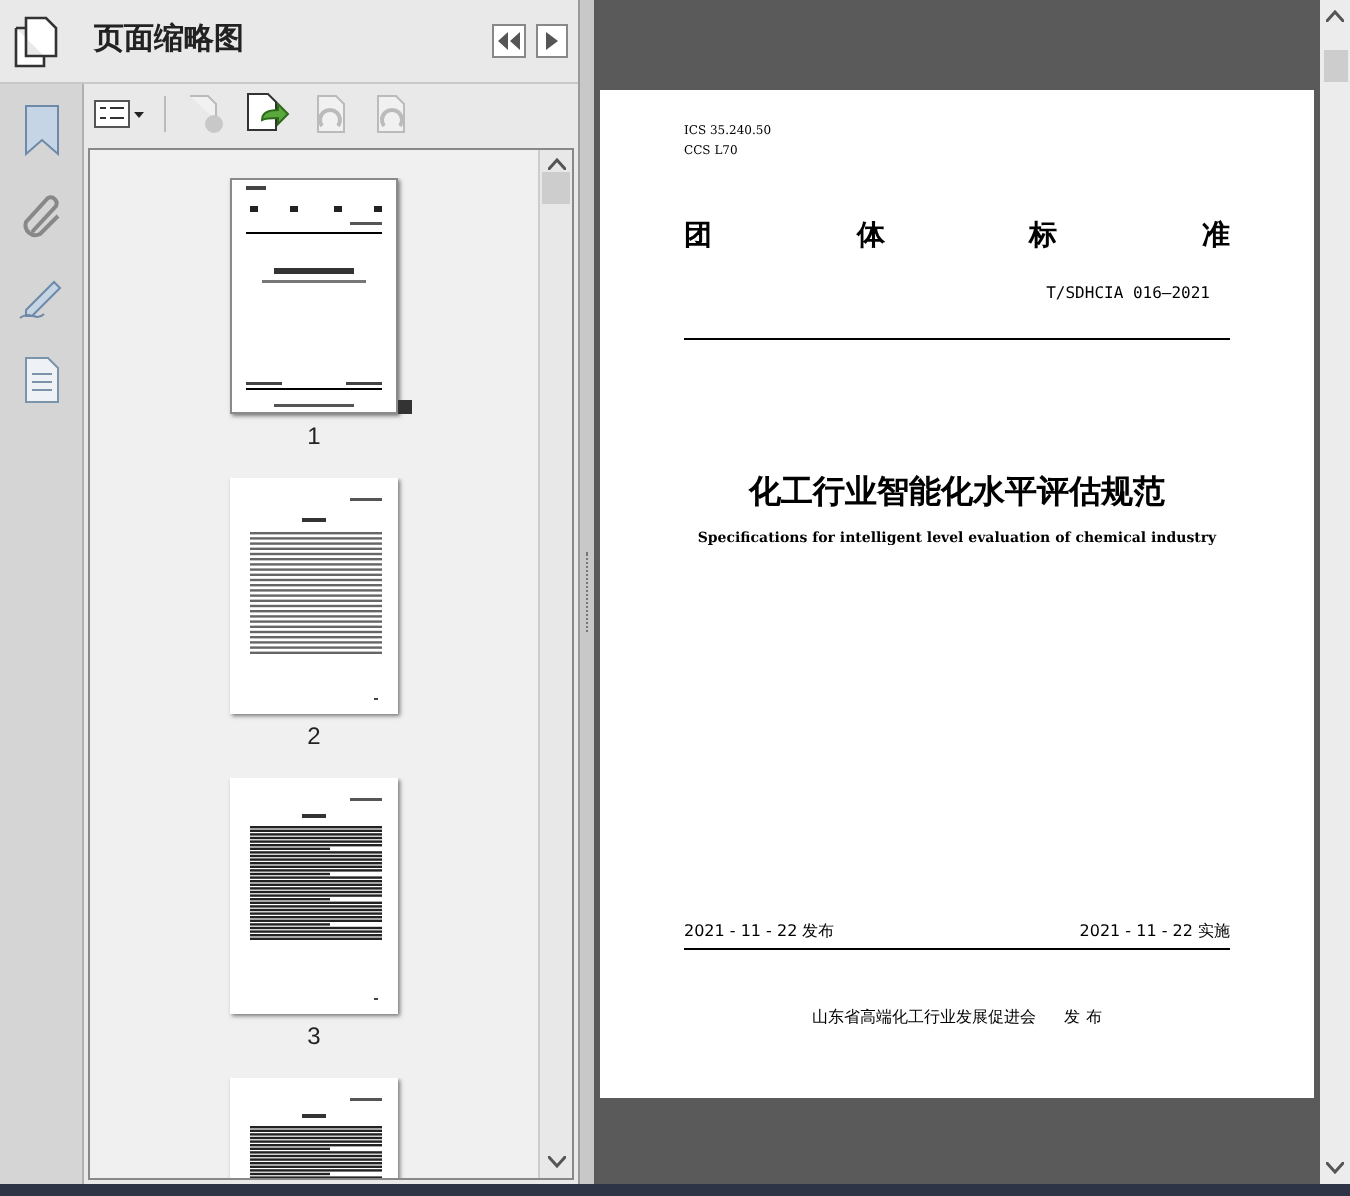  What do you see at coordinates (924, 1017) in the screenshot?
I see `issuer-name: 山东省高端化工行业发展促进会` at bounding box center [924, 1017].